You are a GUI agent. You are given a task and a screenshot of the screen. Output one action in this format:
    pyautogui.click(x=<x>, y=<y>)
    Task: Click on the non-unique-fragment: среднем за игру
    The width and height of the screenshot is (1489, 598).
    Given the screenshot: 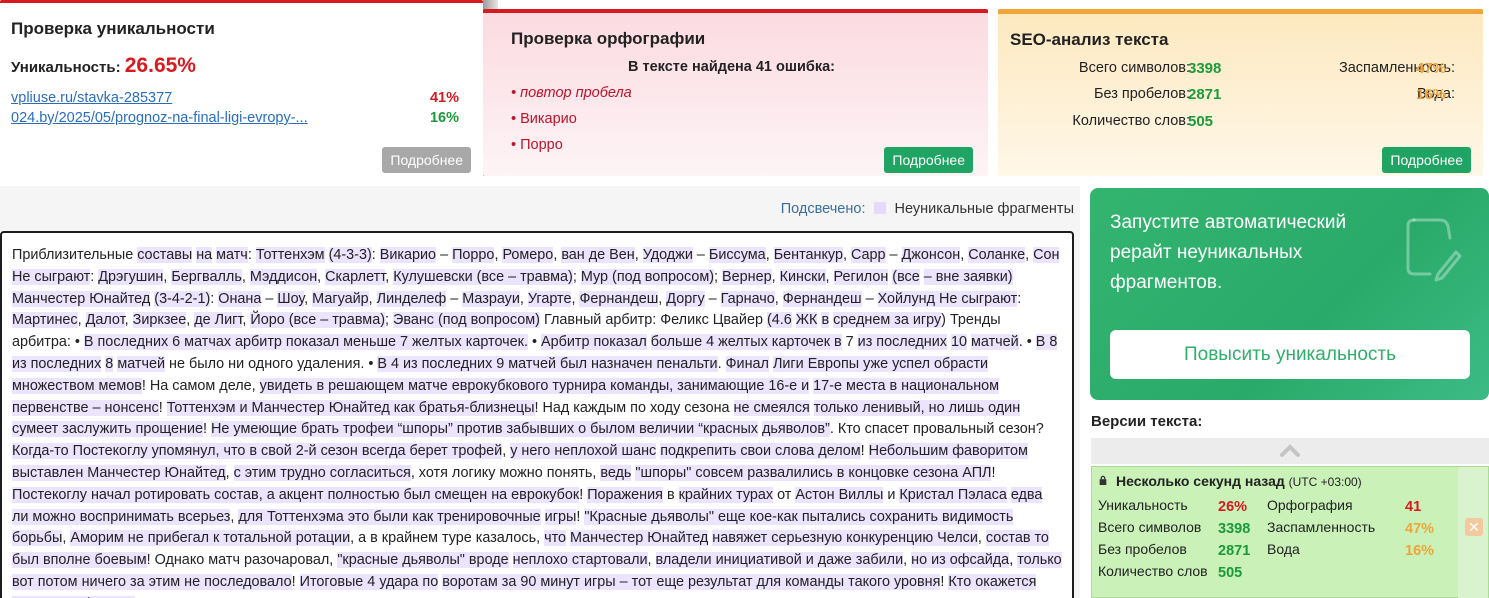 What is the action you would take?
    pyautogui.click(x=887, y=320)
    